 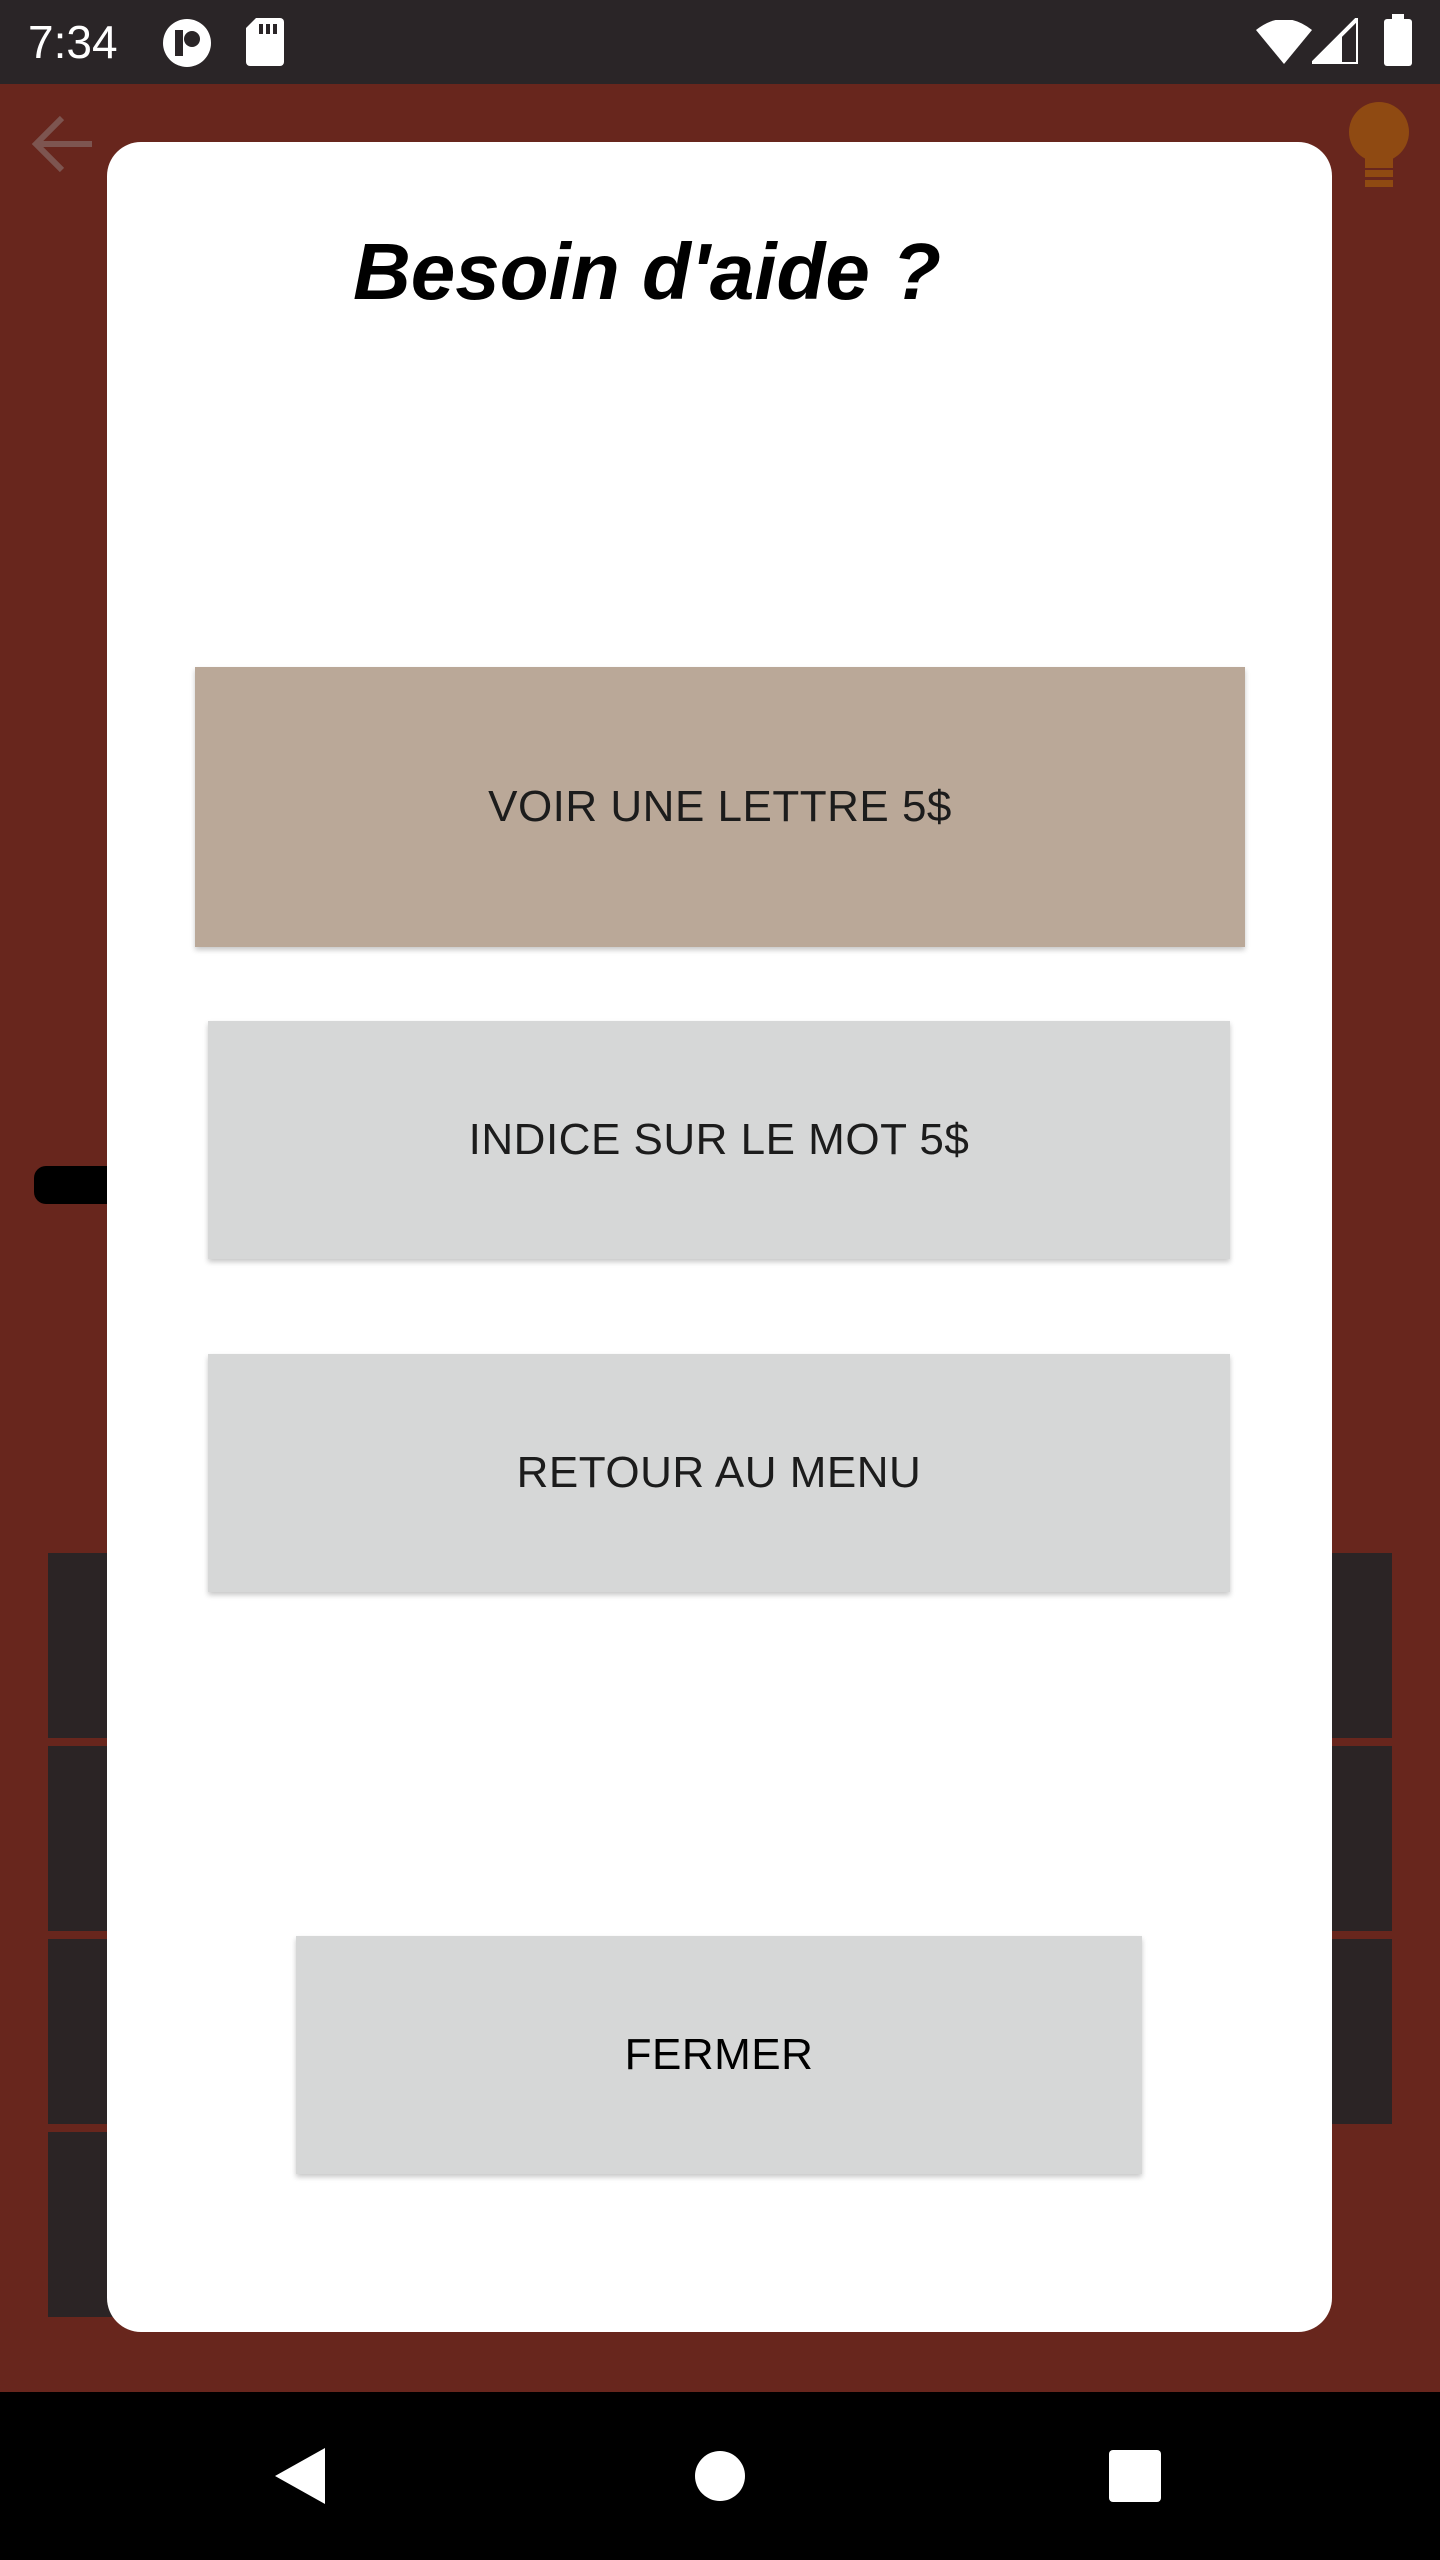 What do you see at coordinates (265, 44) in the screenshot?
I see `sd-card-icon` at bounding box center [265, 44].